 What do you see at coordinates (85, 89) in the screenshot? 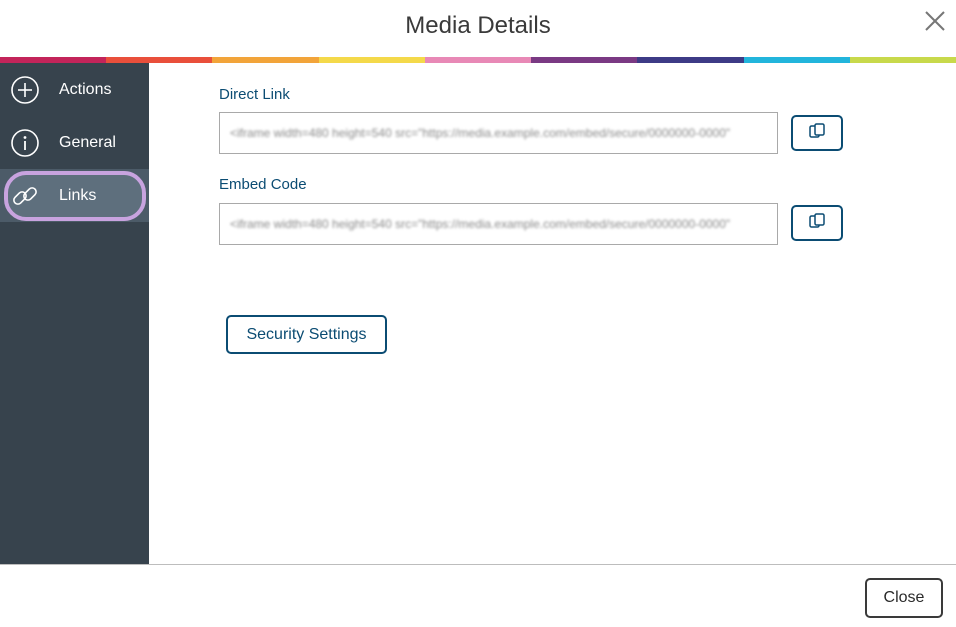
I see `sidebar-item-label: Actions` at bounding box center [85, 89].